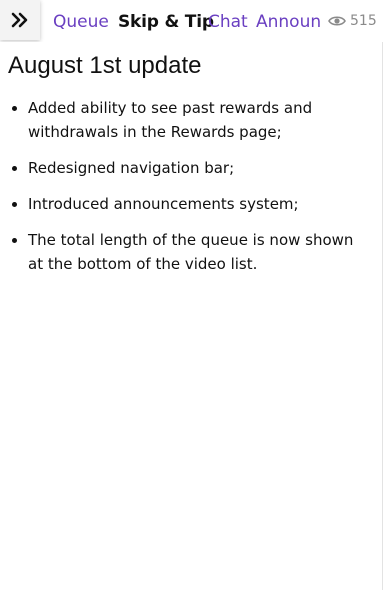 The image size is (385, 590). I want to click on navigation-bar: Queue Skip & Tip Chat Announ 515, so click(192, 21).